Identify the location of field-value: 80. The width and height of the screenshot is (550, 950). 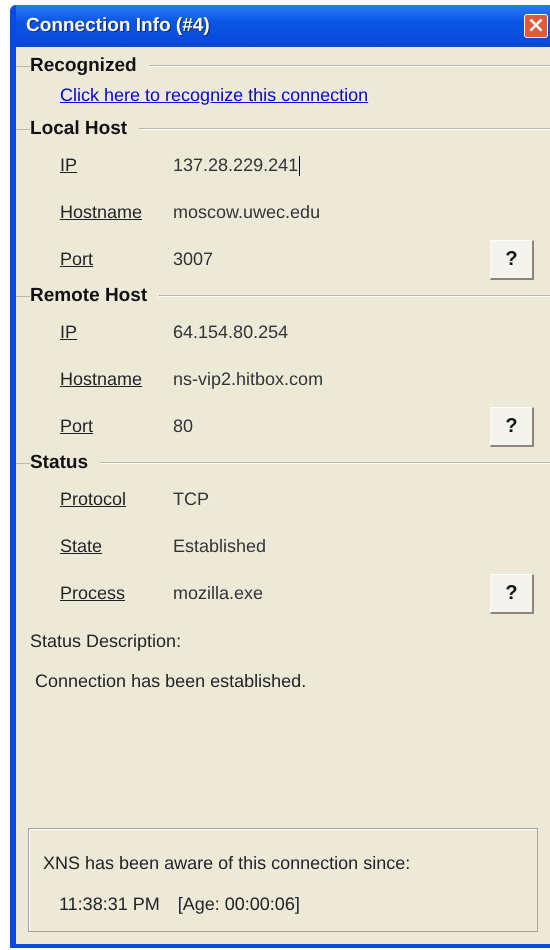
(183, 426).